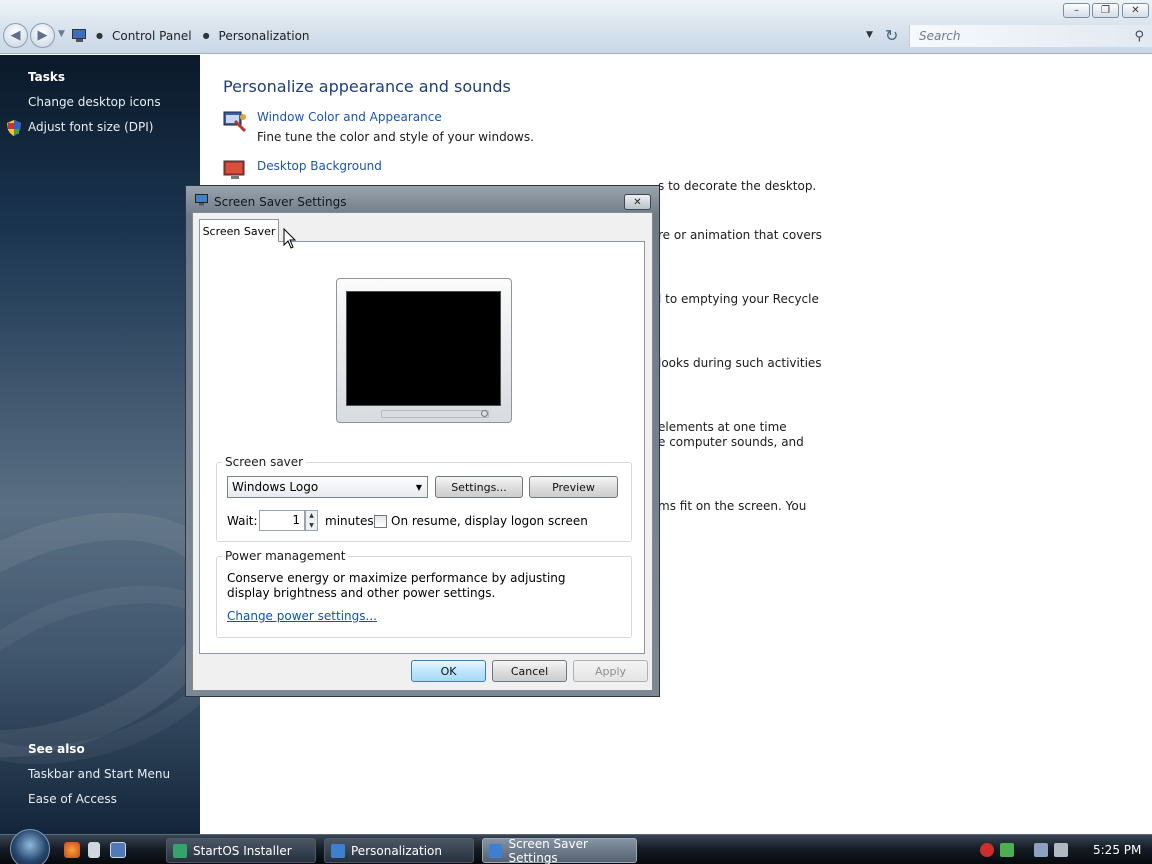  I want to click on theme-desc-line1: elements at one time, so click(722, 427).